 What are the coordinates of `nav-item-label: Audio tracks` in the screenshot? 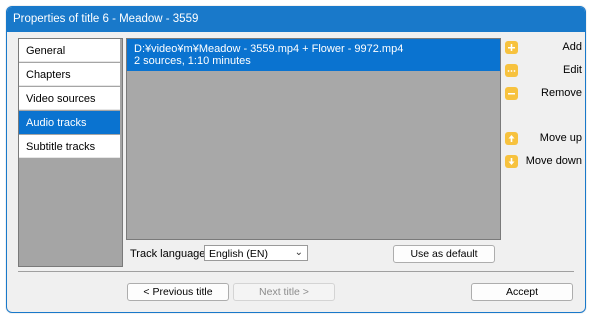 It's located at (56, 123).